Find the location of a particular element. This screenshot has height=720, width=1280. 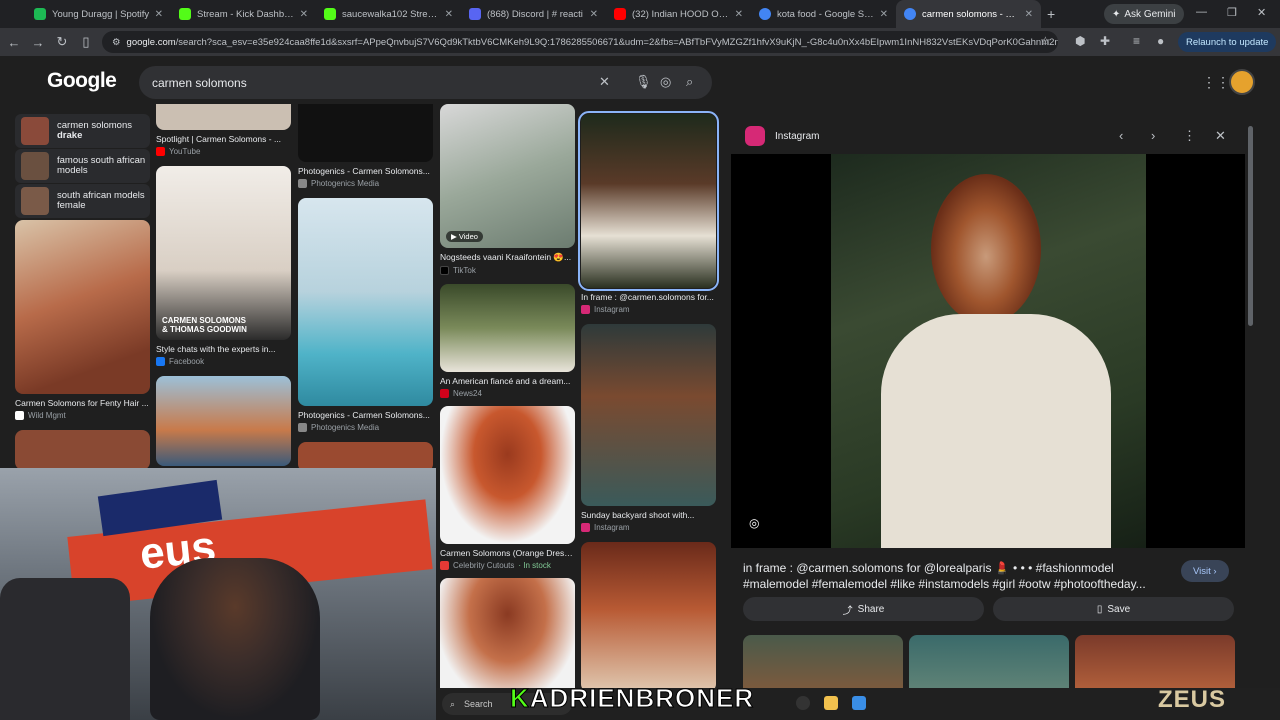

forward-icon: → is located at coordinates (38, 42).